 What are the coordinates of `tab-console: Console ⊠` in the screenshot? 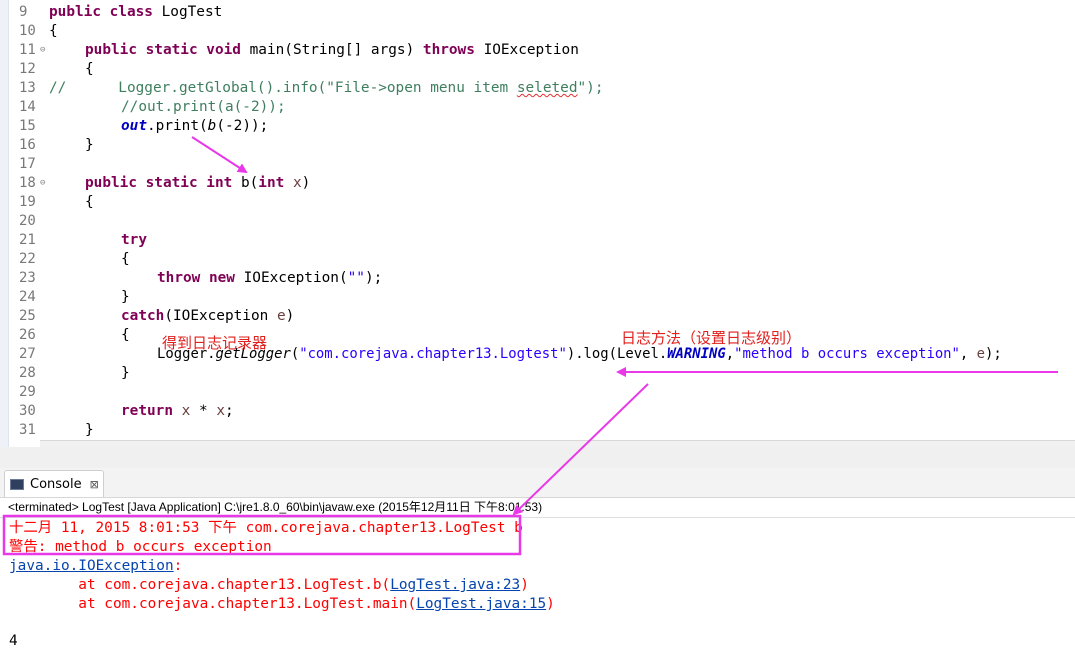 It's located at (54, 483).